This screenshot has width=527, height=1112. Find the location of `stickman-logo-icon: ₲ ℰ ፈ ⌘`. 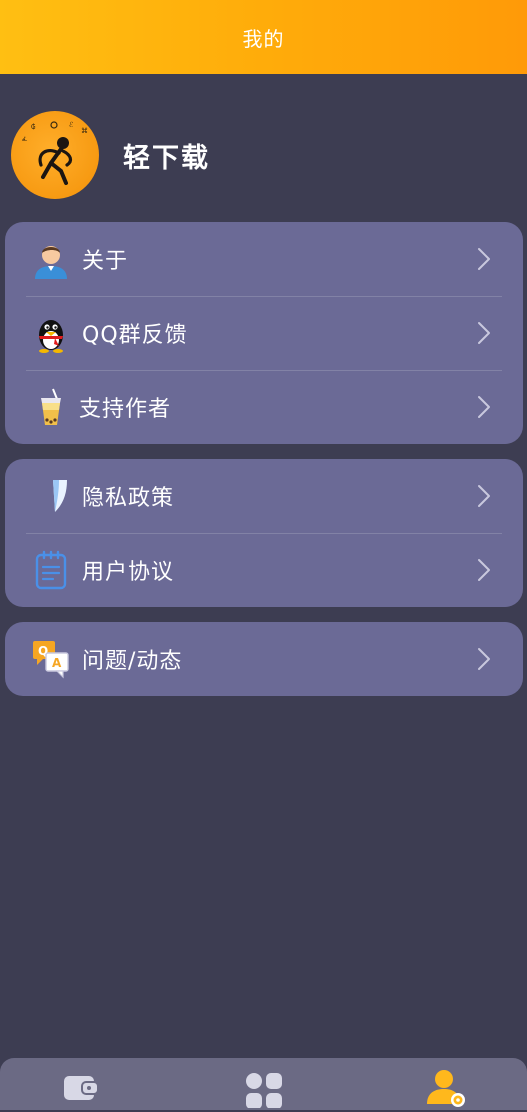

stickman-logo-icon: ₲ ℰ ፈ ⌘ is located at coordinates (55, 153).